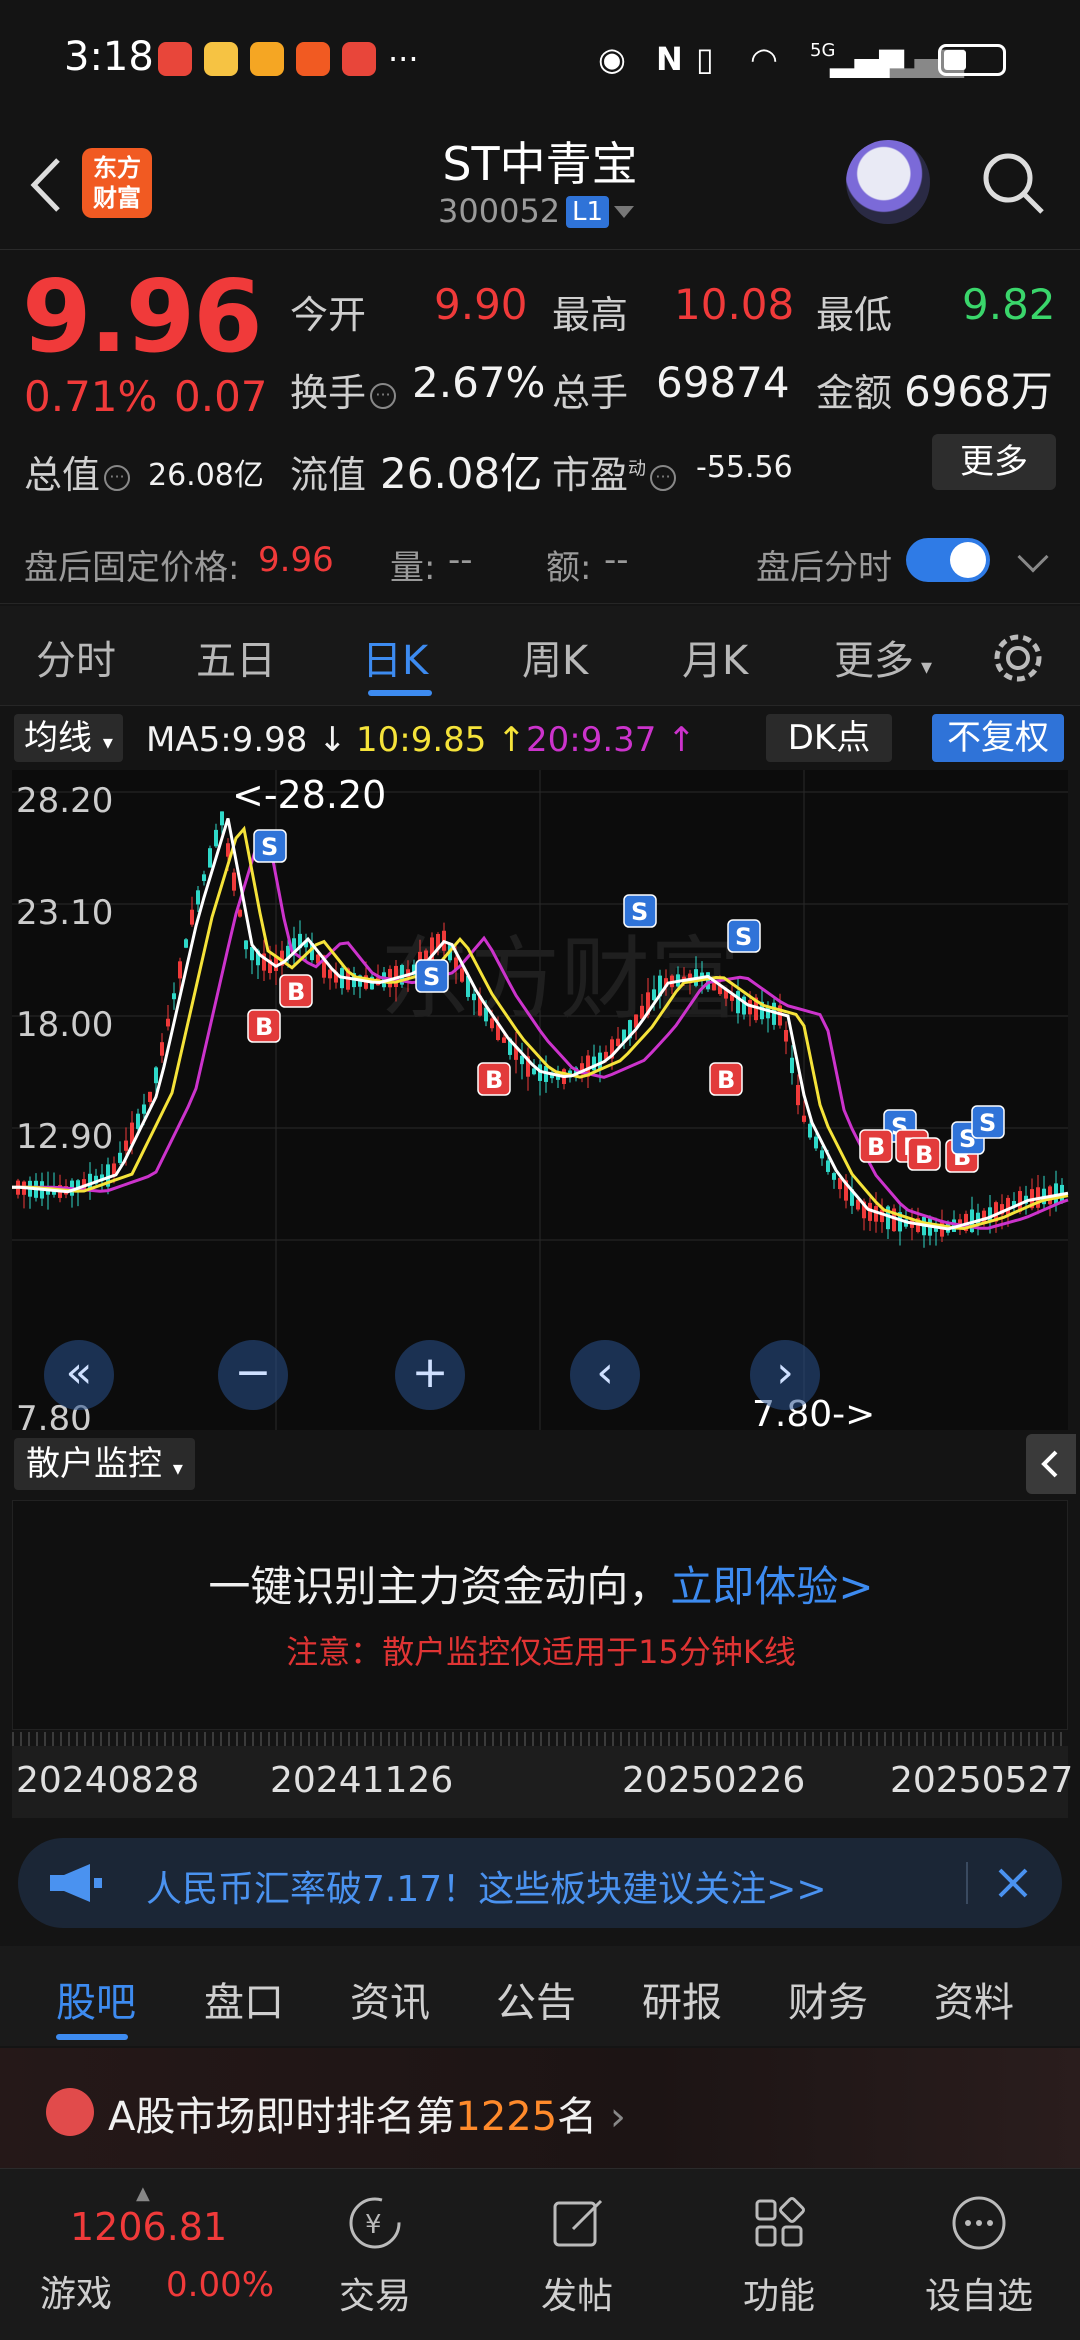 The image size is (1080, 2340). I want to click on active-tab-indicator, so click(92, 2037).